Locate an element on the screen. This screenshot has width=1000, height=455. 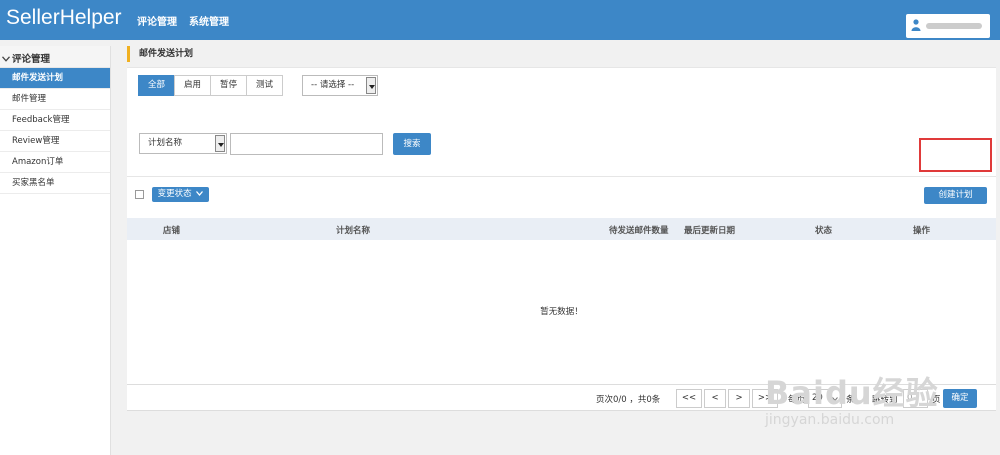
tab-all: 全部 is located at coordinates (157, 85).